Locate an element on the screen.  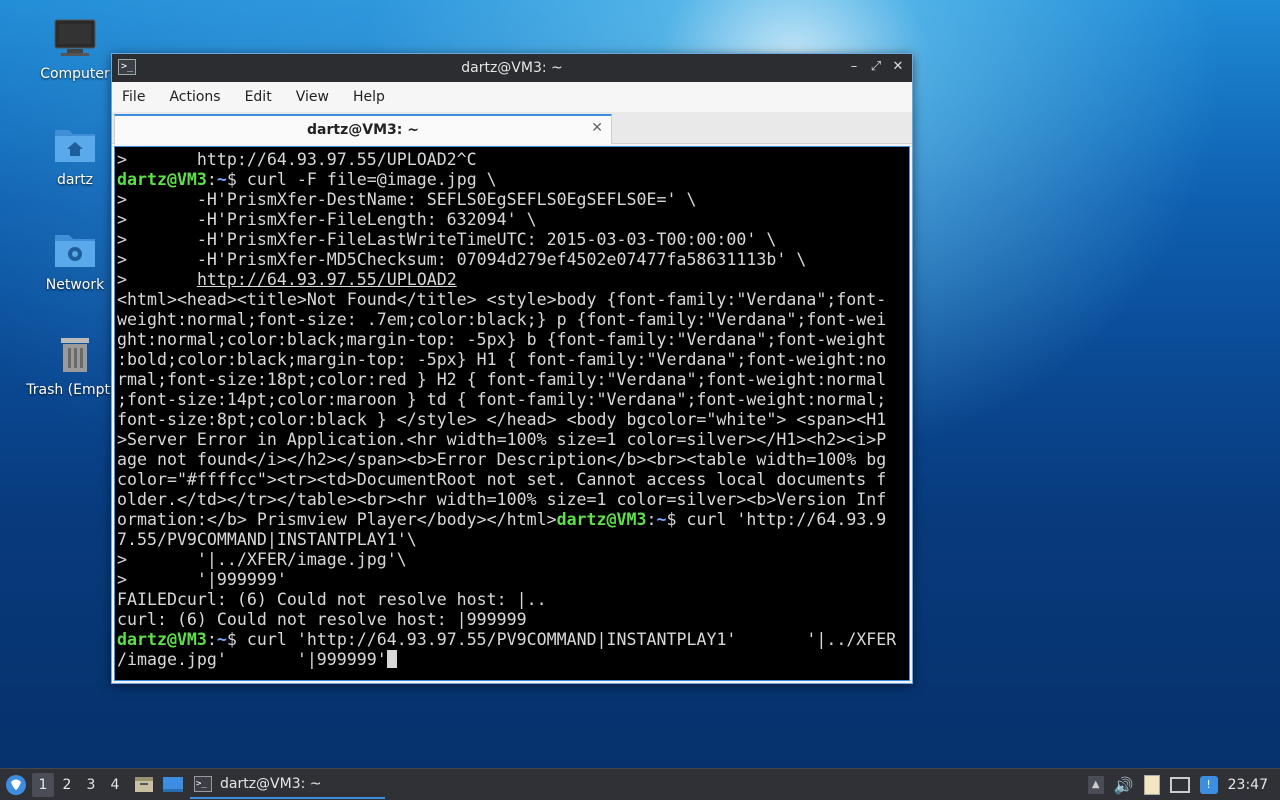
clipboard-icon is located at coordinates (1151, 785).